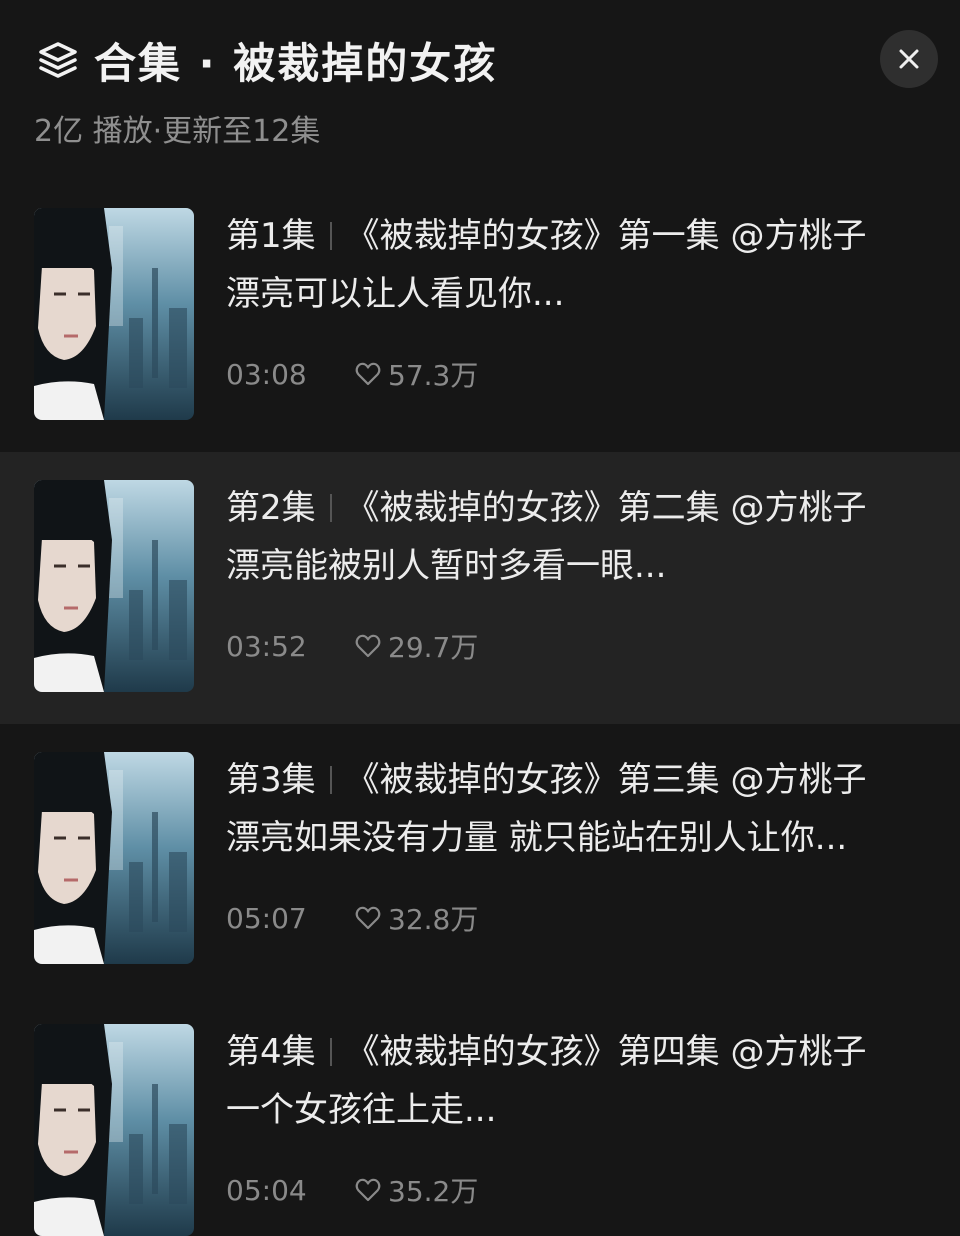  I want to click on layers-stack-icon, so click(58, 60).